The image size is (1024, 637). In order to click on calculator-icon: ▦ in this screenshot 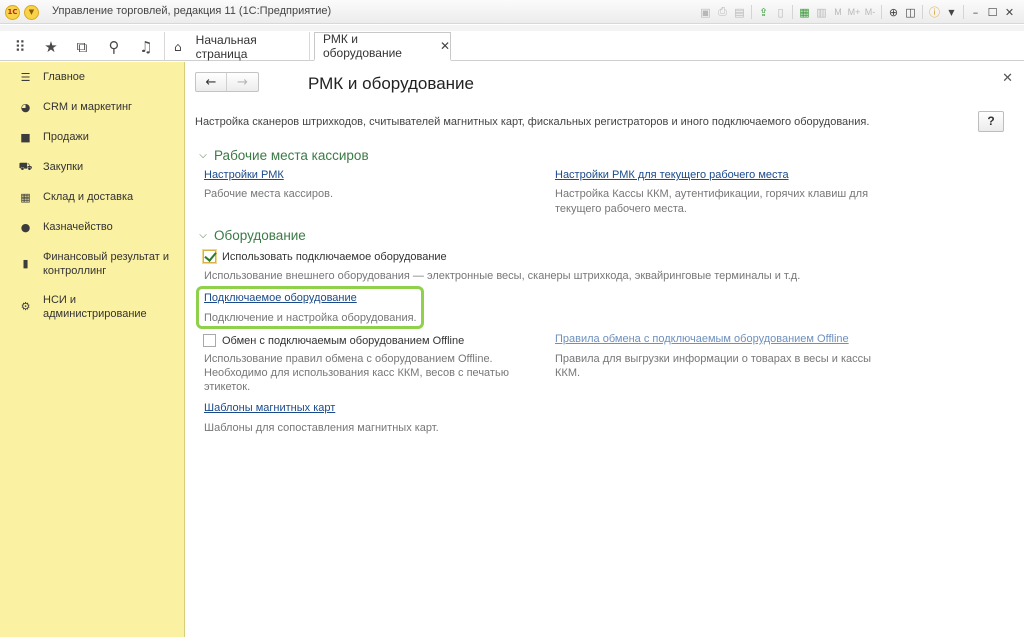, I will do `click(804, 12)`.